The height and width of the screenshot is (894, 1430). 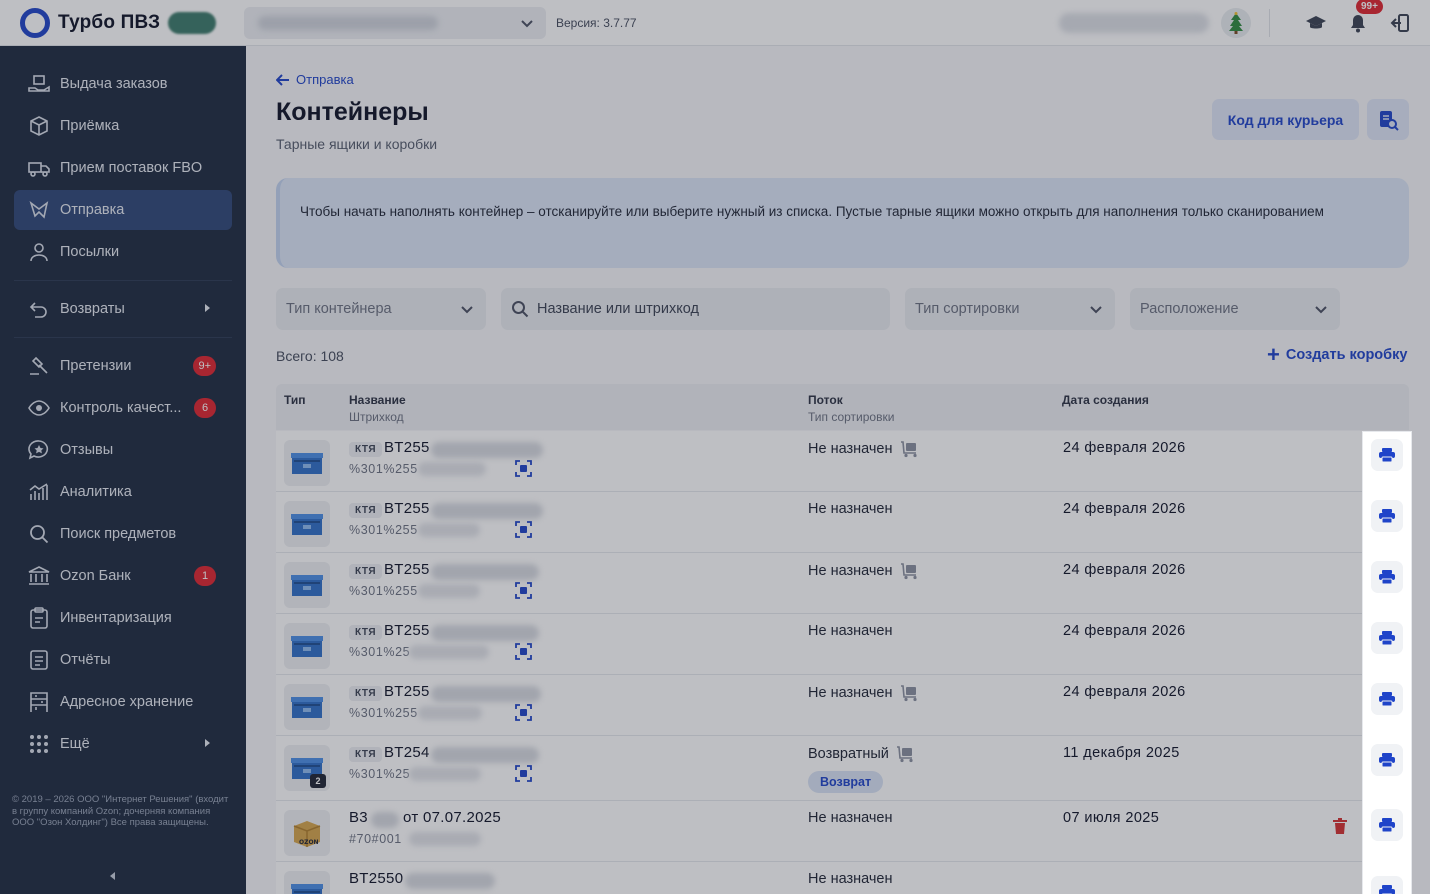 I want to click on document-search-icon, so click(x=1389, y=120).